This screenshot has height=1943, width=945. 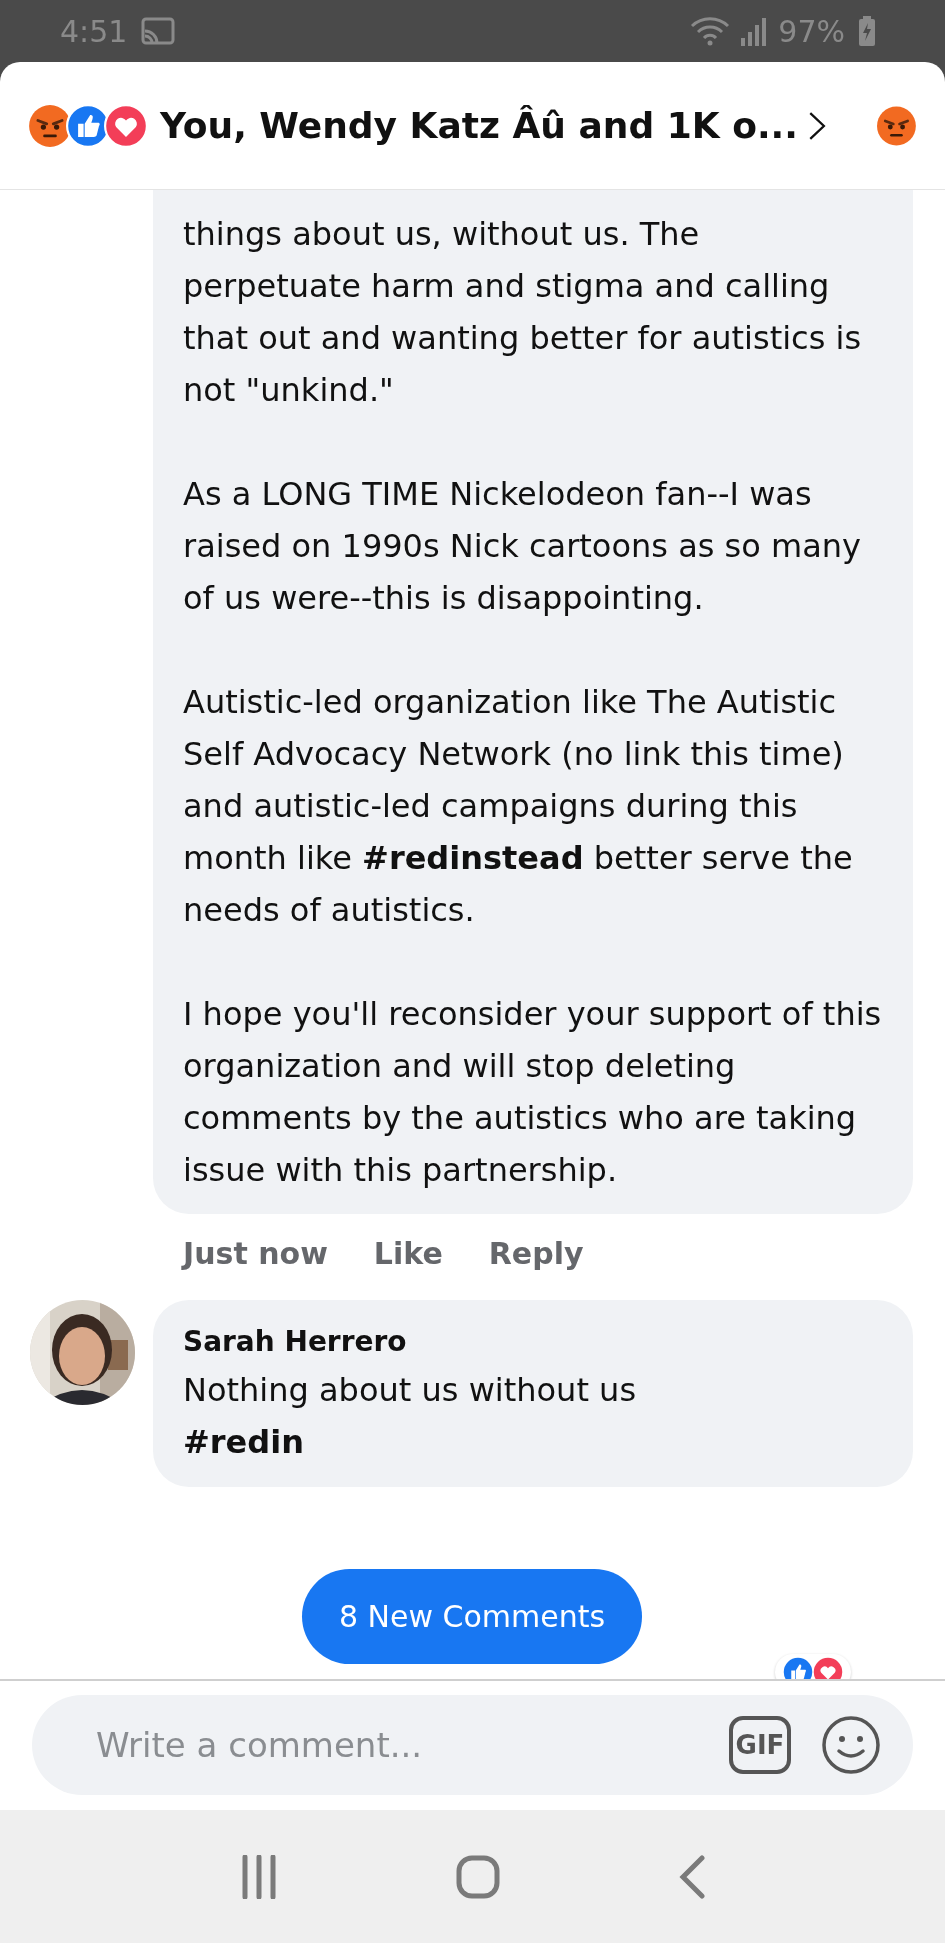 What do you see at coordinates (533, 1342) in the screenshot?
I see `comment-author: Sarah Herrero` at bounding box center [533, 1342].